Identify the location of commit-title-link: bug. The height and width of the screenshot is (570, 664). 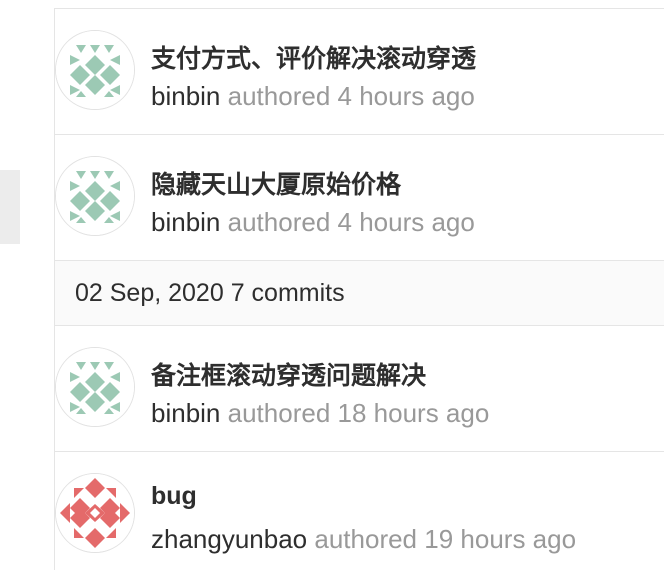
(174, 496).